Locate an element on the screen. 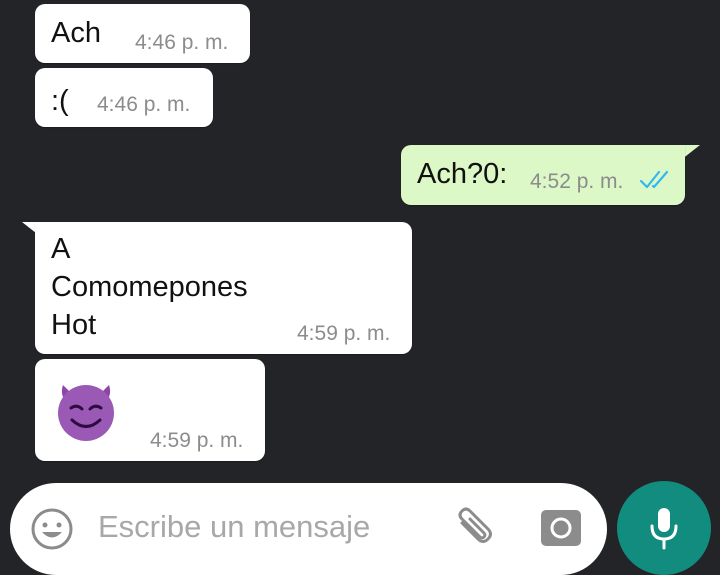  message-composer: Escribe un mensaje is located at coordinates (308, 529).